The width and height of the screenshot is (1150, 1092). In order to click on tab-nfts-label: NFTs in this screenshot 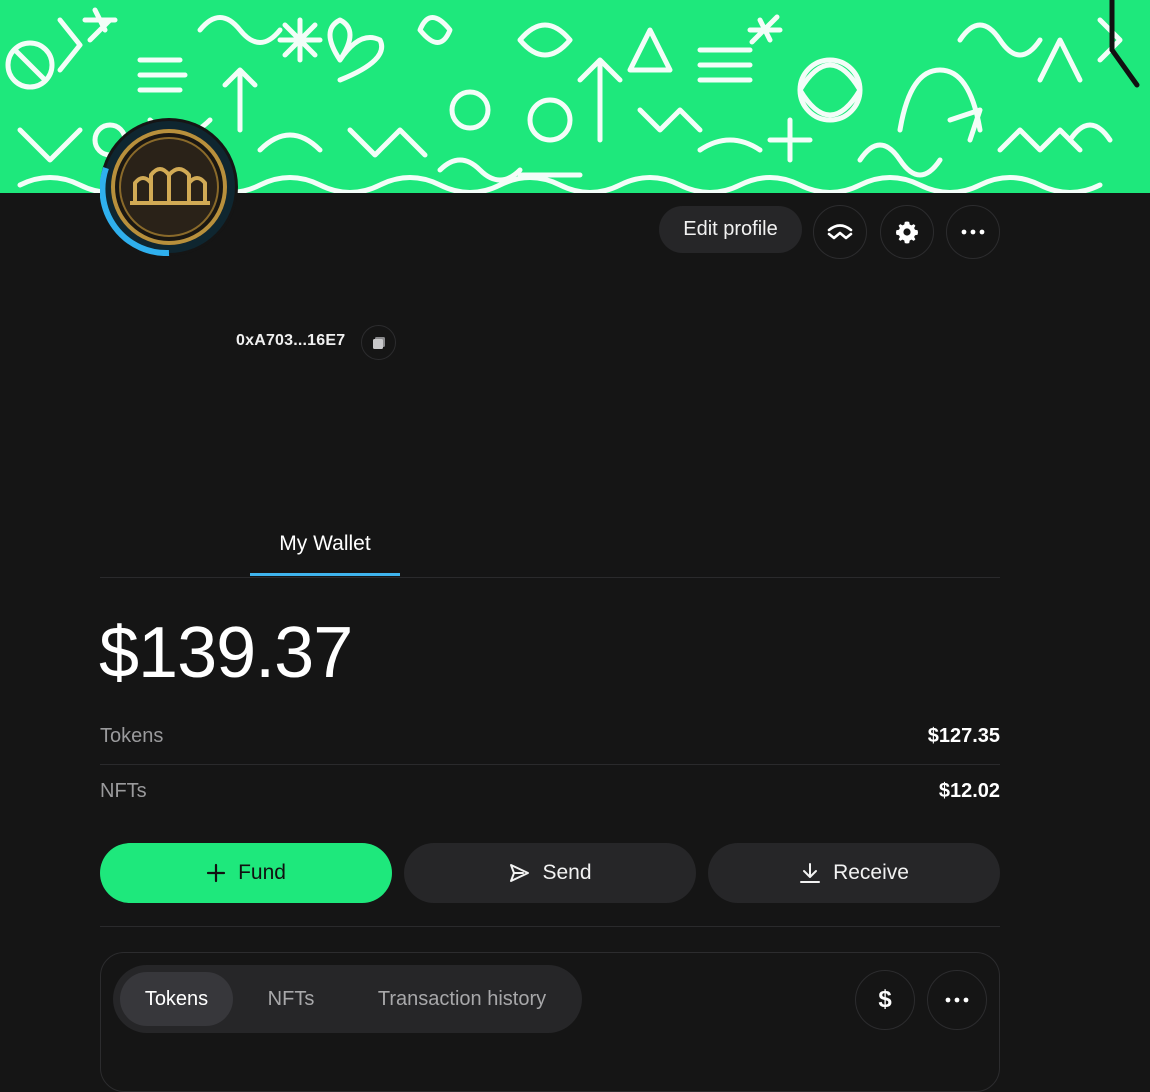, I will do `click(291, 998)`.